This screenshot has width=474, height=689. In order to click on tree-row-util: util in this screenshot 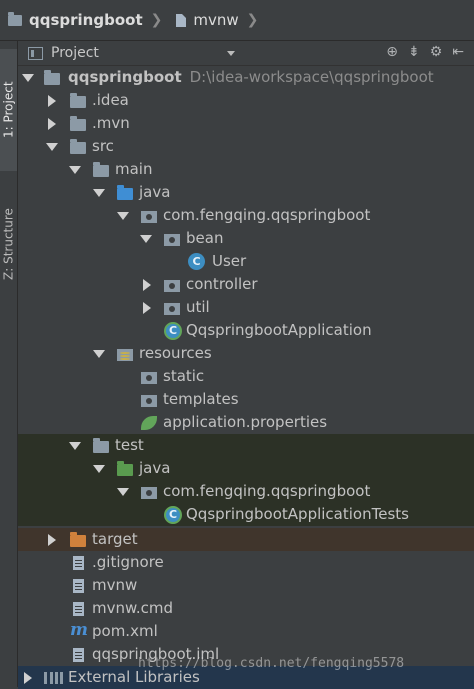, I will do `click(246, 307)`.